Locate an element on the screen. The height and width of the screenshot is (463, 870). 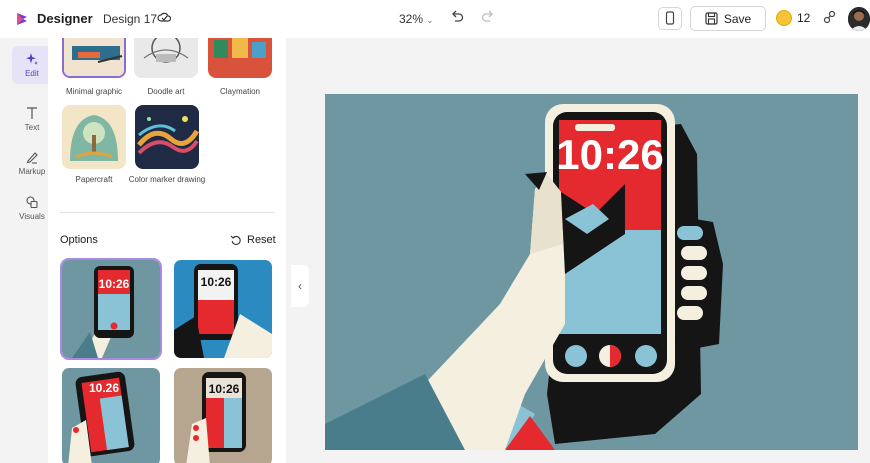
redo-icon is located at coordinates (488, 17).